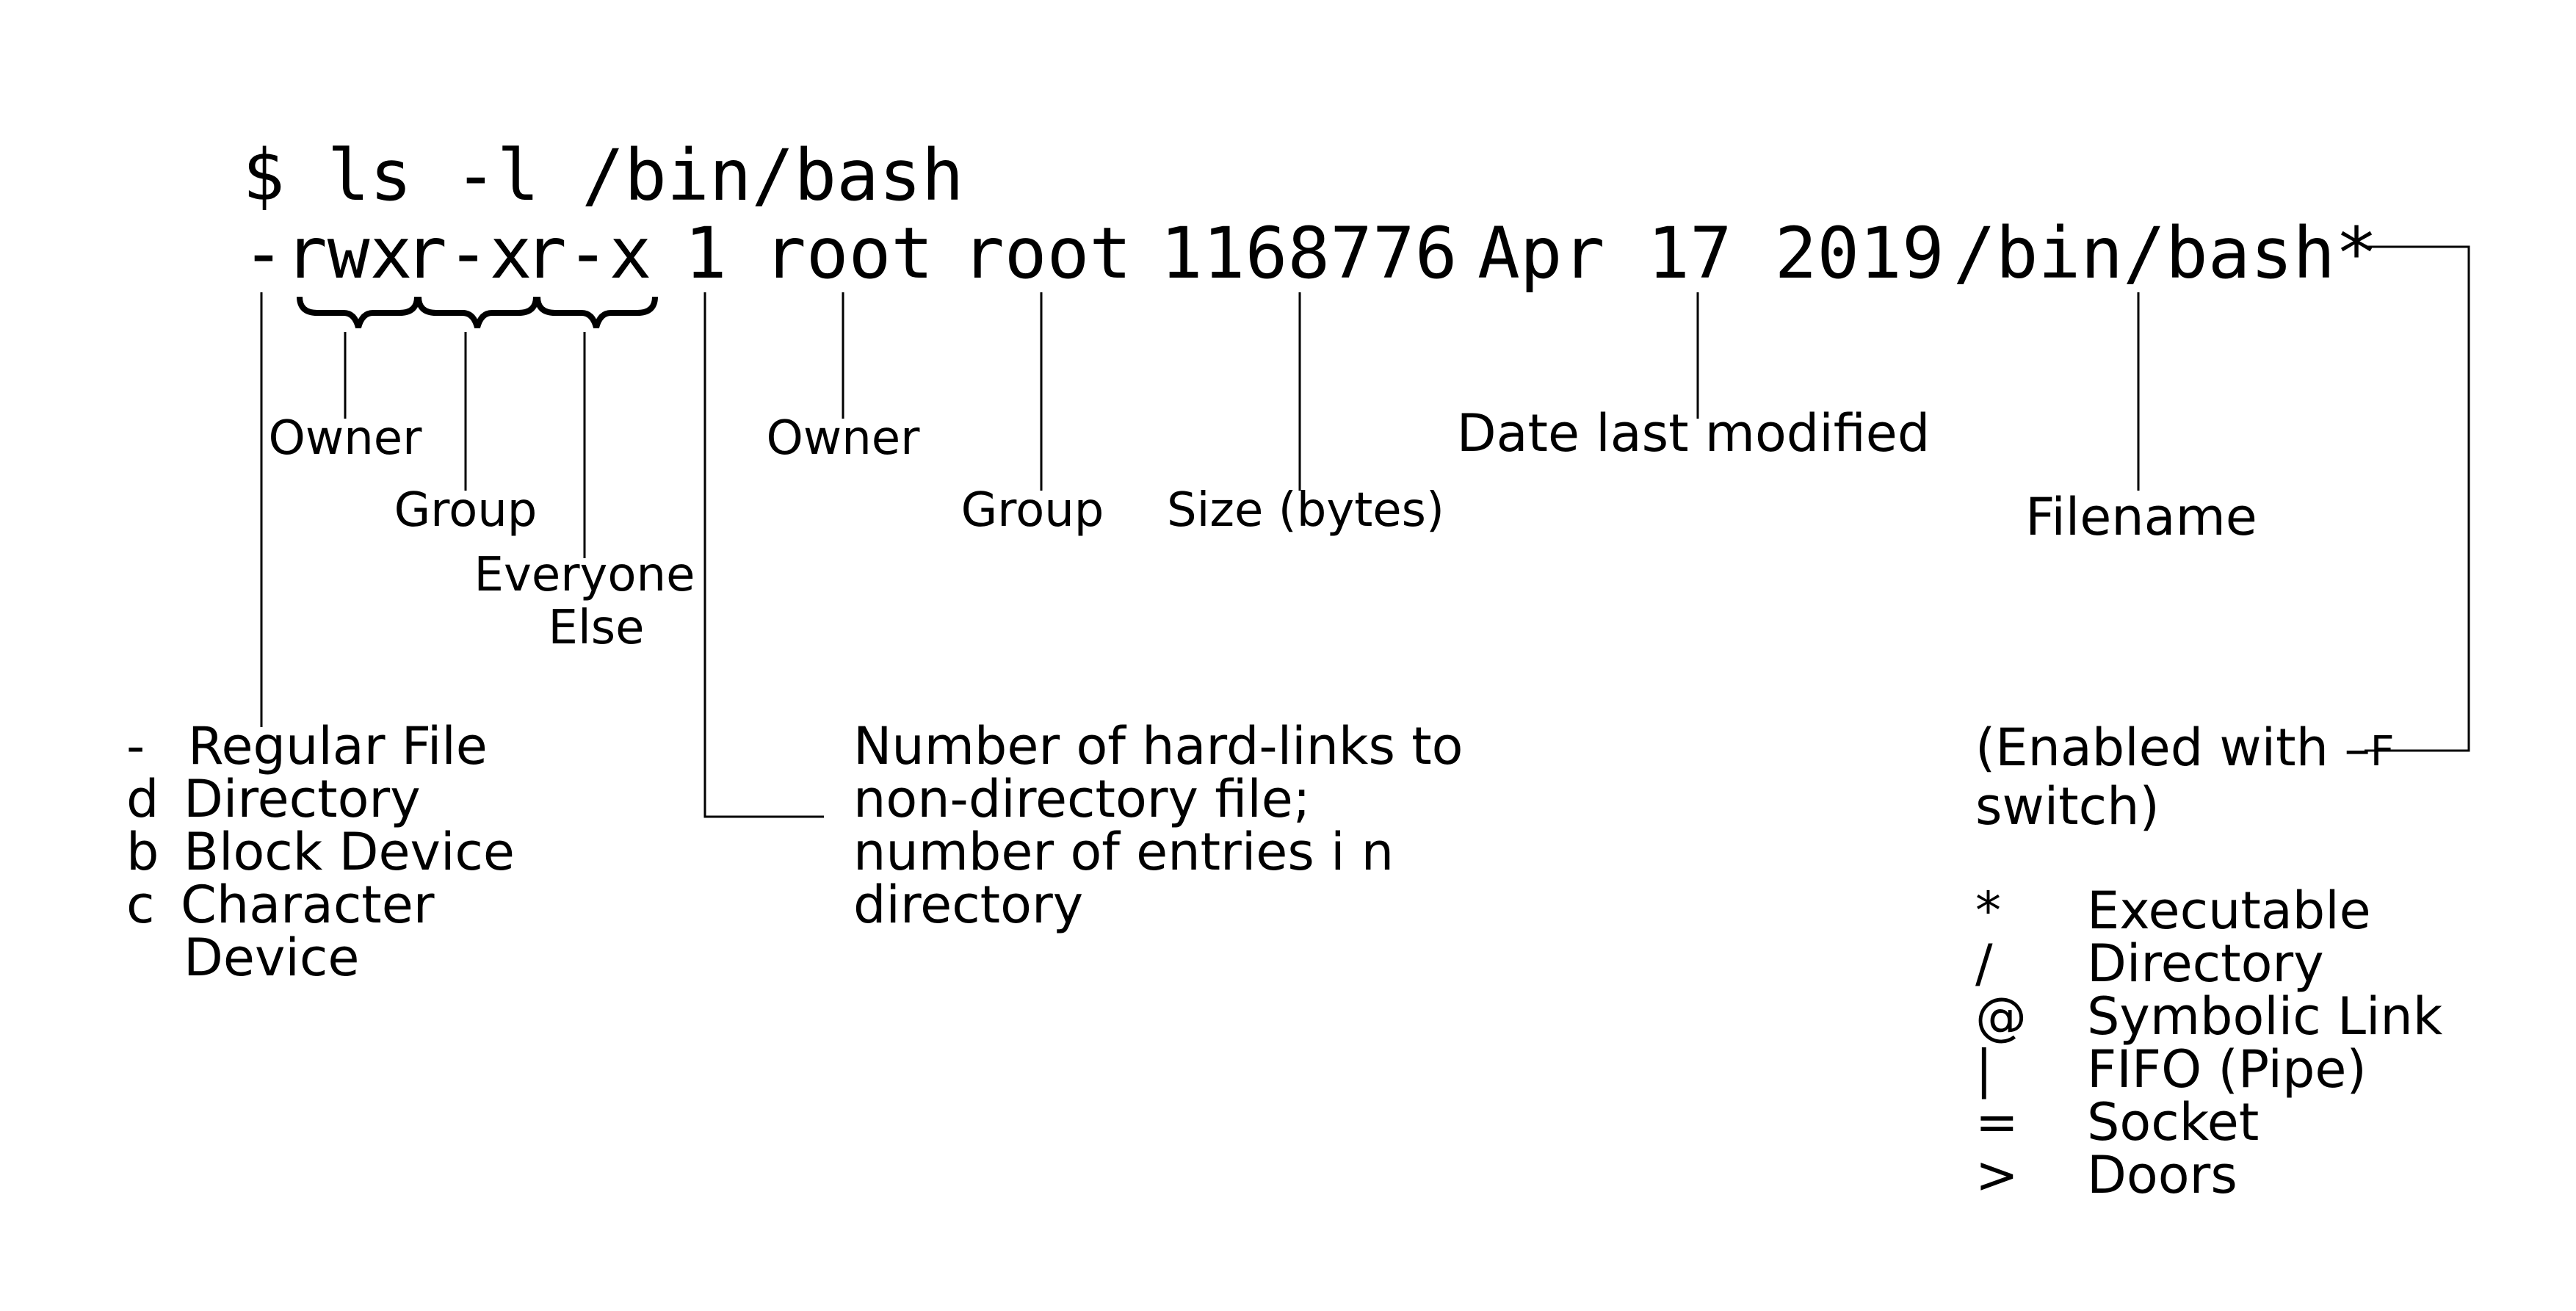 Image resolution: width=2576 pixels, height=1311 pixels. Describe the element at coordinates (2165, 254) in the screenshot. I see `file-name: /bin/bash*` at that location.